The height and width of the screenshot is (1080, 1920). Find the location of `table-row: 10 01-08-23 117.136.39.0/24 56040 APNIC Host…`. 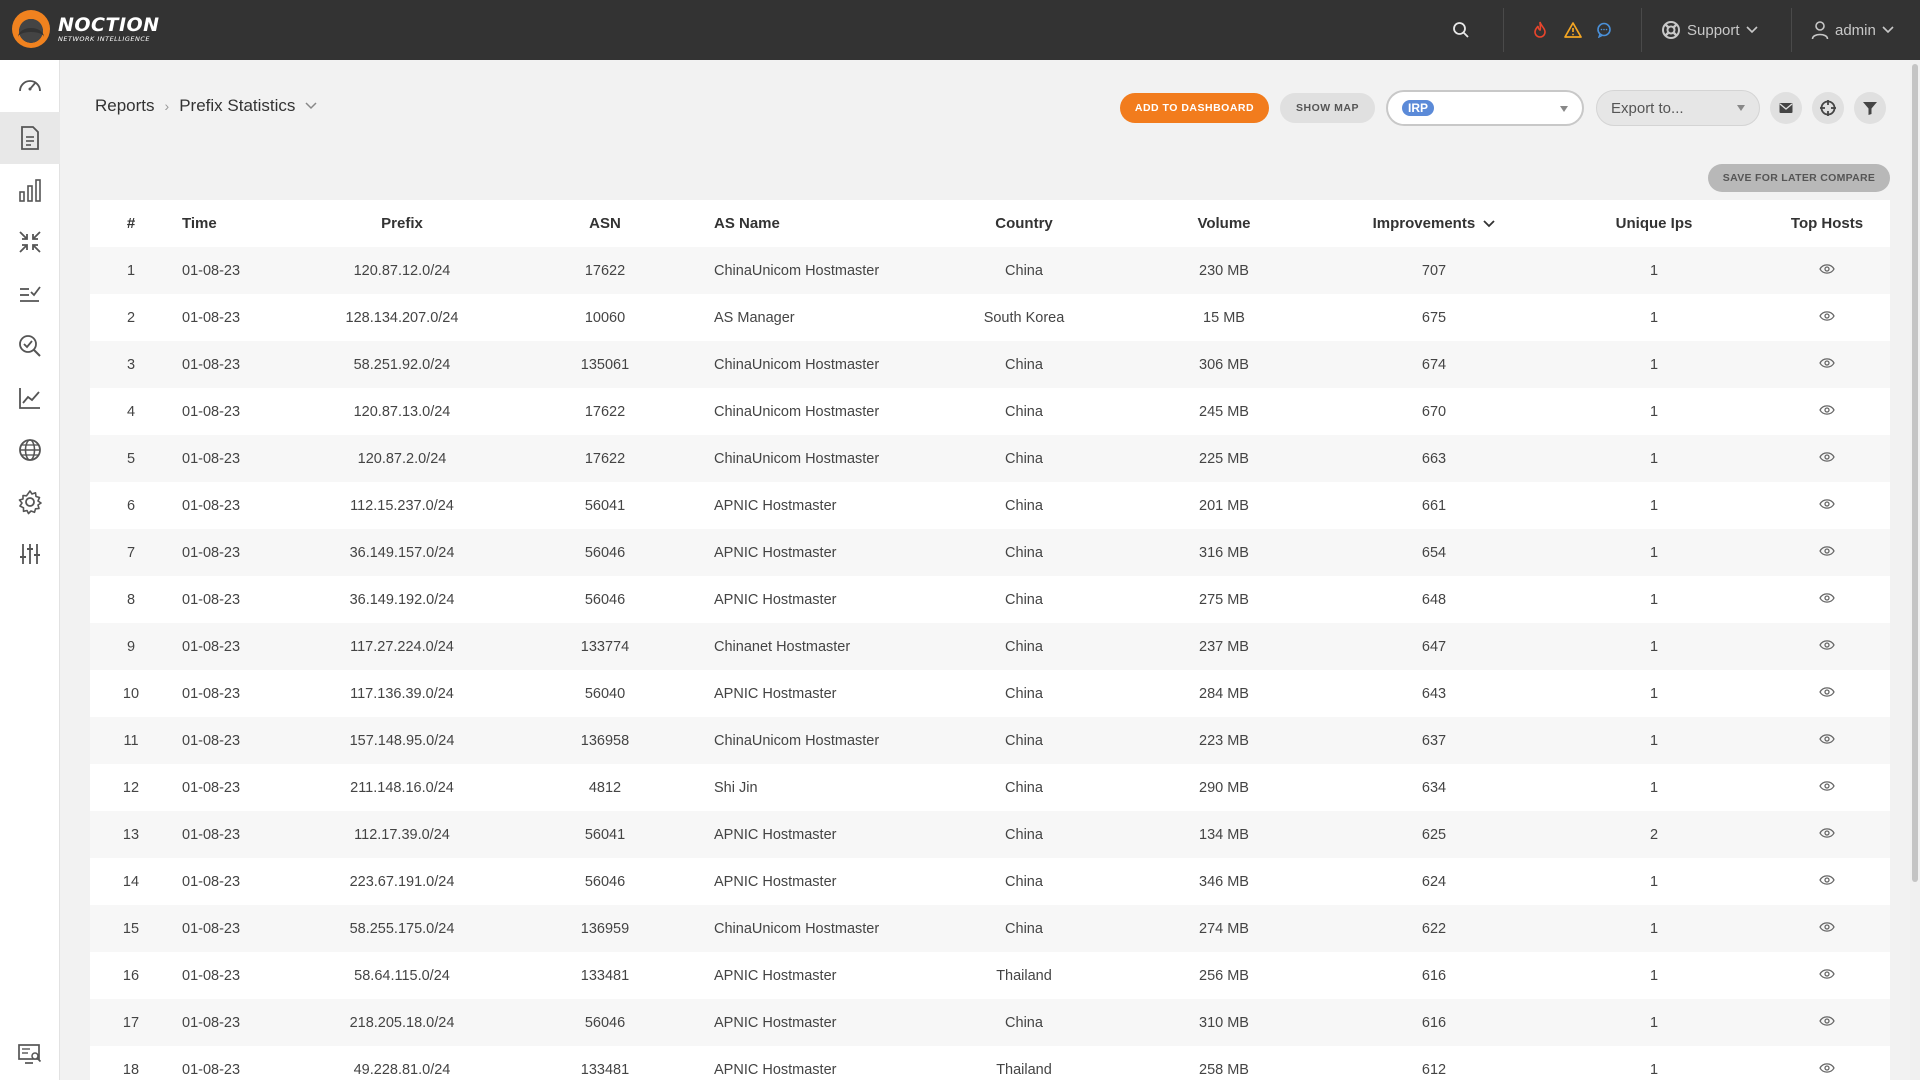

table-row: 10 01-08-23 117.136.39.0/24 56040 APNIC Host… is located at coordinates (990, 693).